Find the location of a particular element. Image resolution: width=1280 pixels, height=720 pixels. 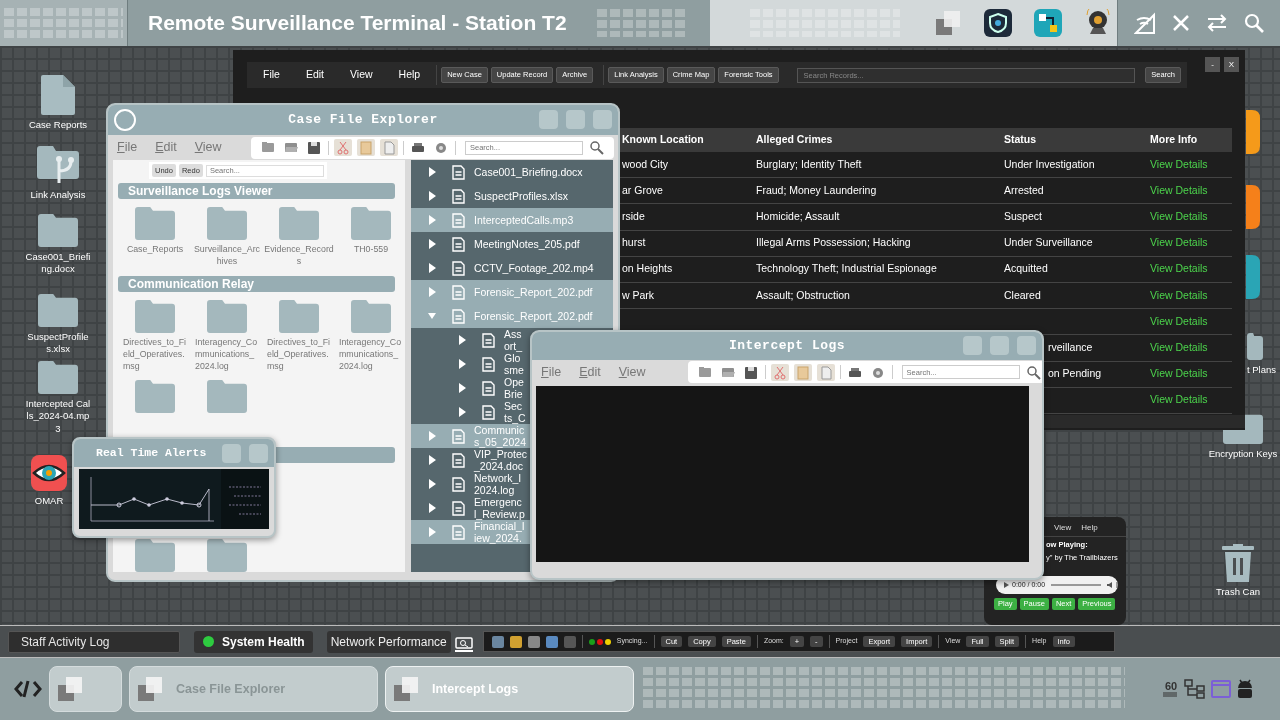

menu-item: Edit is located at coordinates (314, 75).